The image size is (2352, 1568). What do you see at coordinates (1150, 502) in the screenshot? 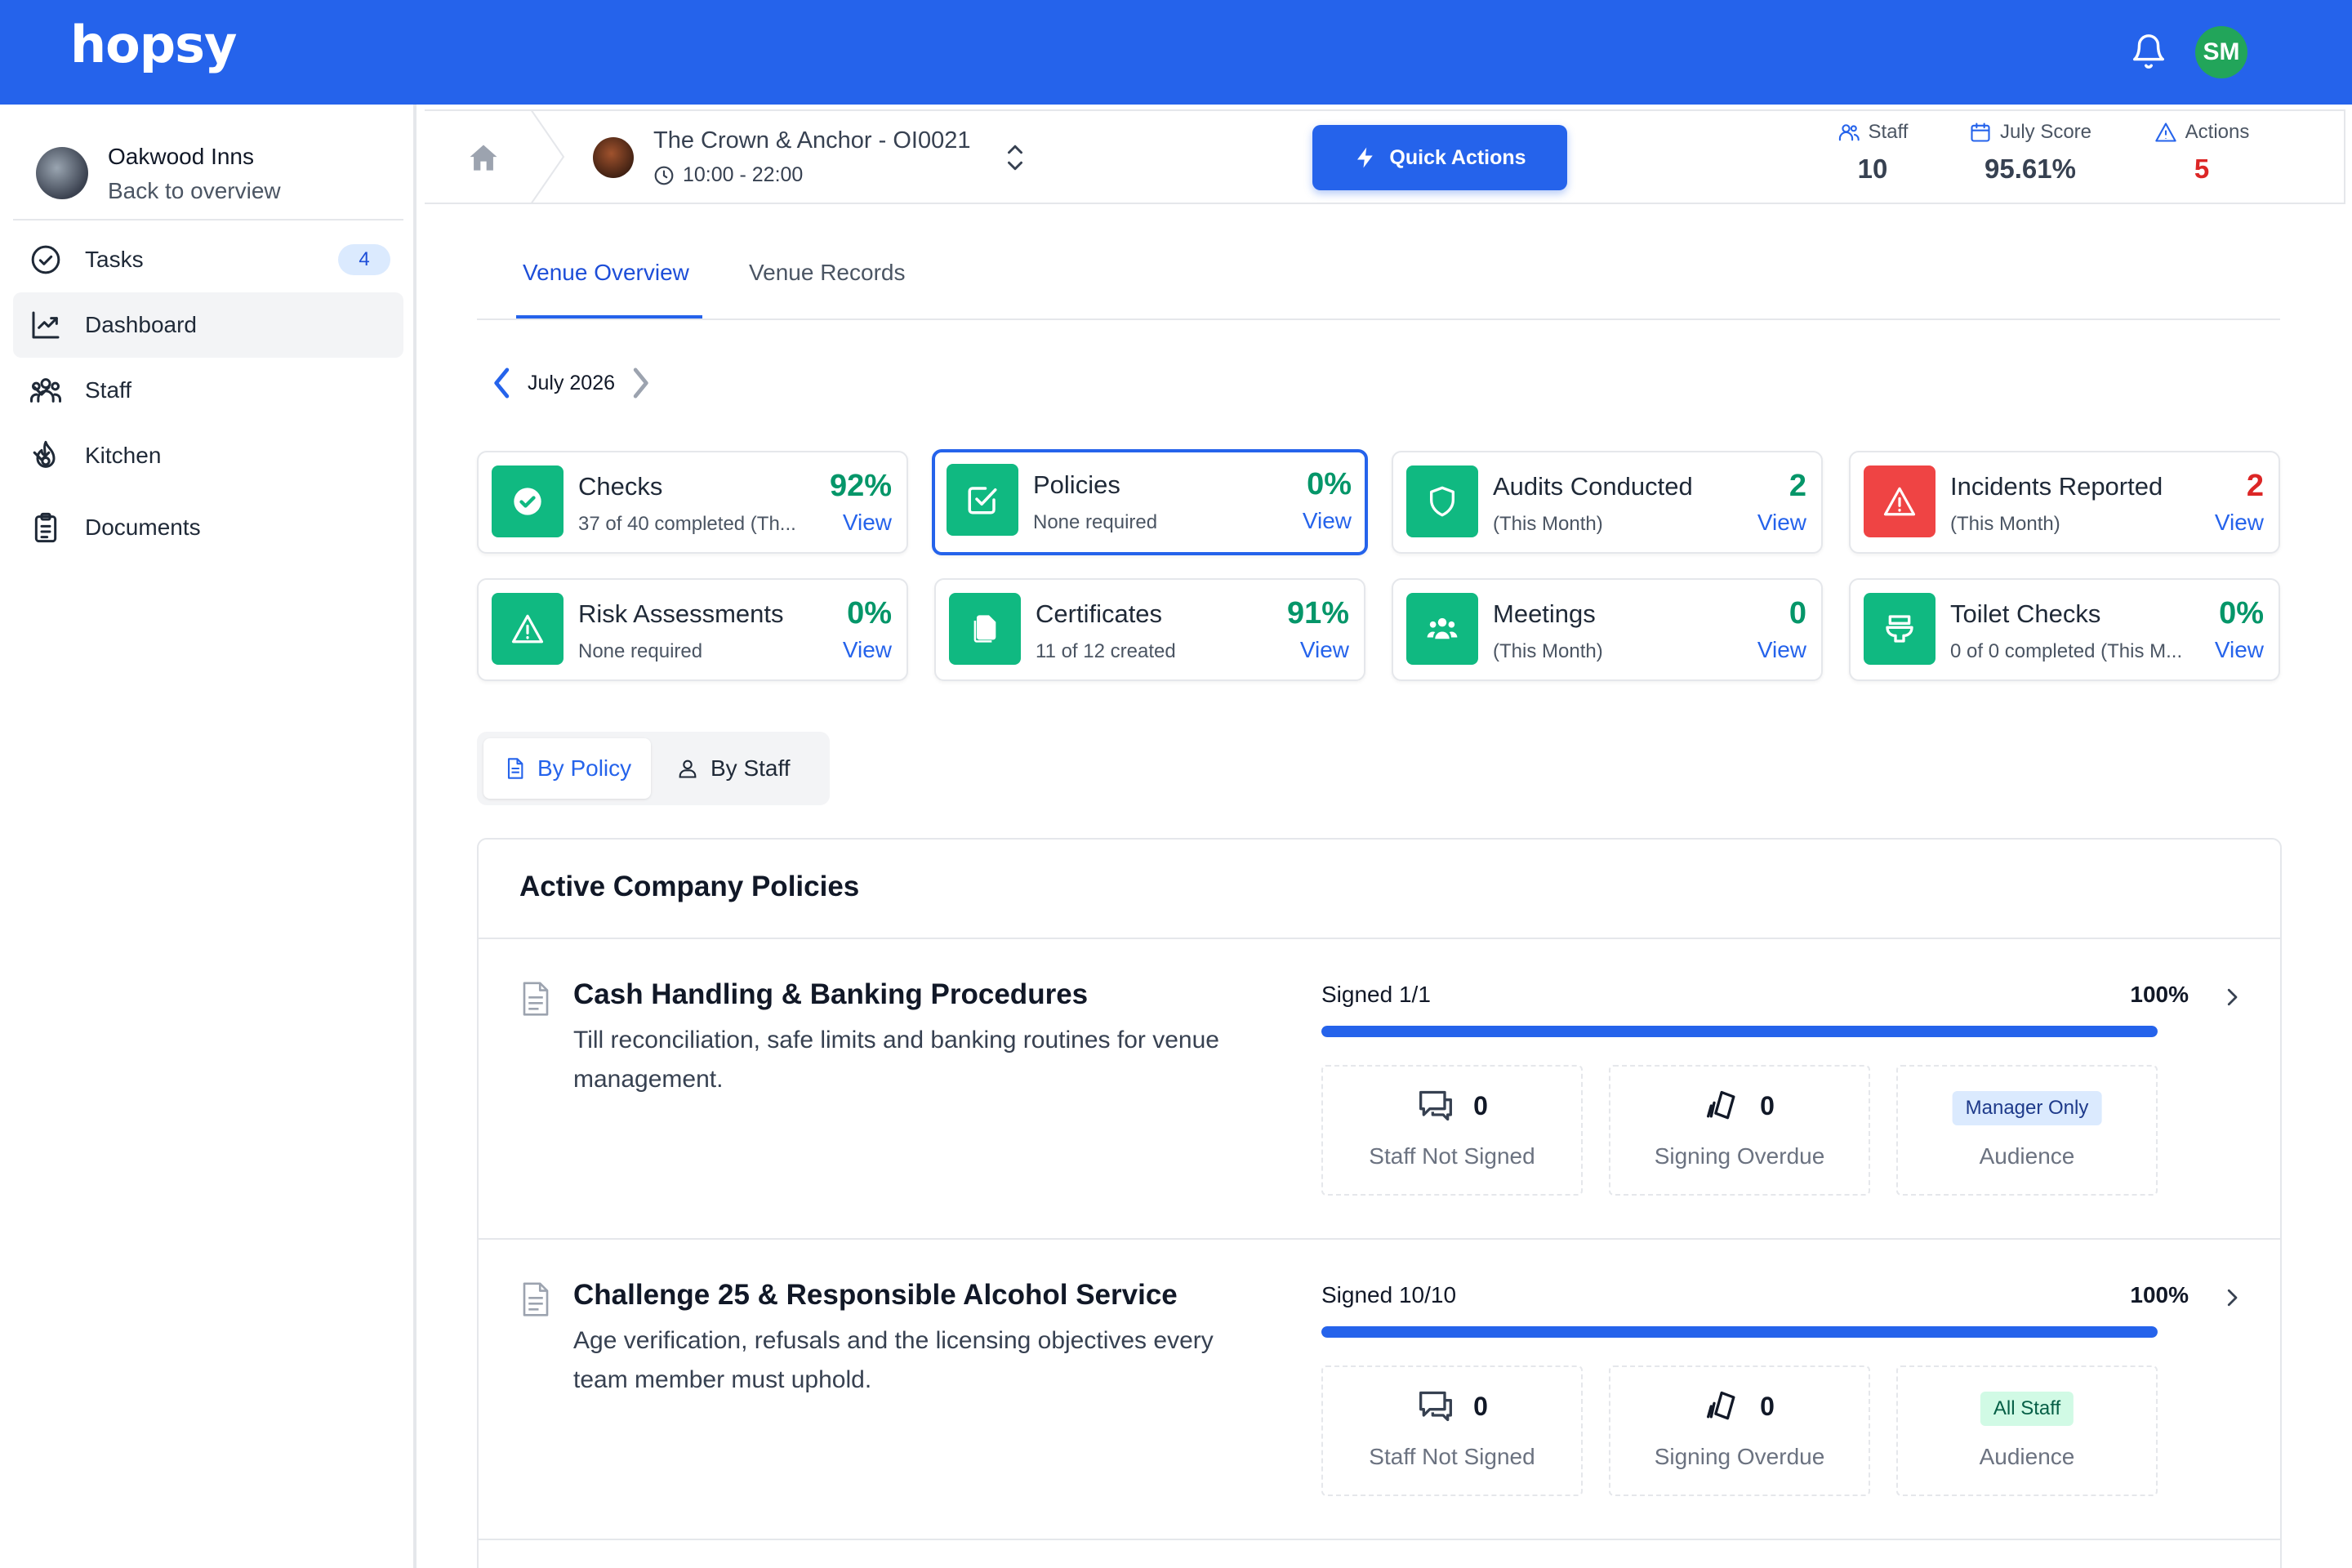
I see `card-policies: Policies None required 0% View` at bounding box center [1150, 502].